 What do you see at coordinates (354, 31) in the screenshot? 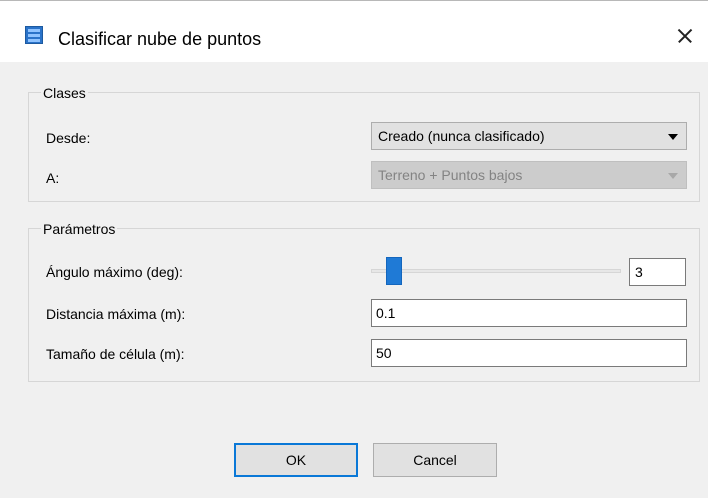
I see `title-bar: Clasificar nube de puntos` at bounding box center [354, 31].